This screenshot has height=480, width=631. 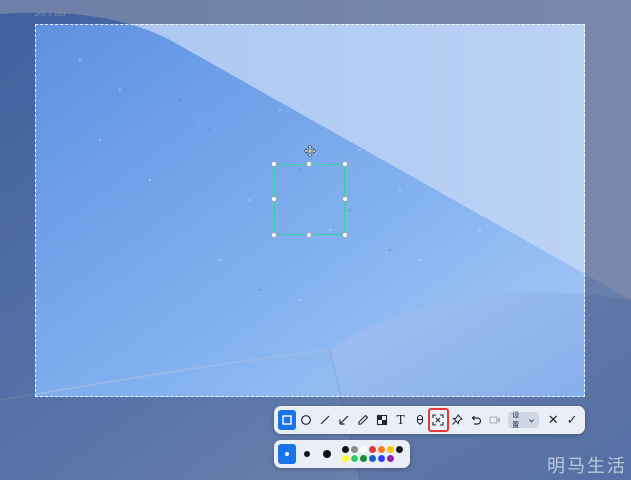 I want to click on marker-icon, so click(x=419, y=419).